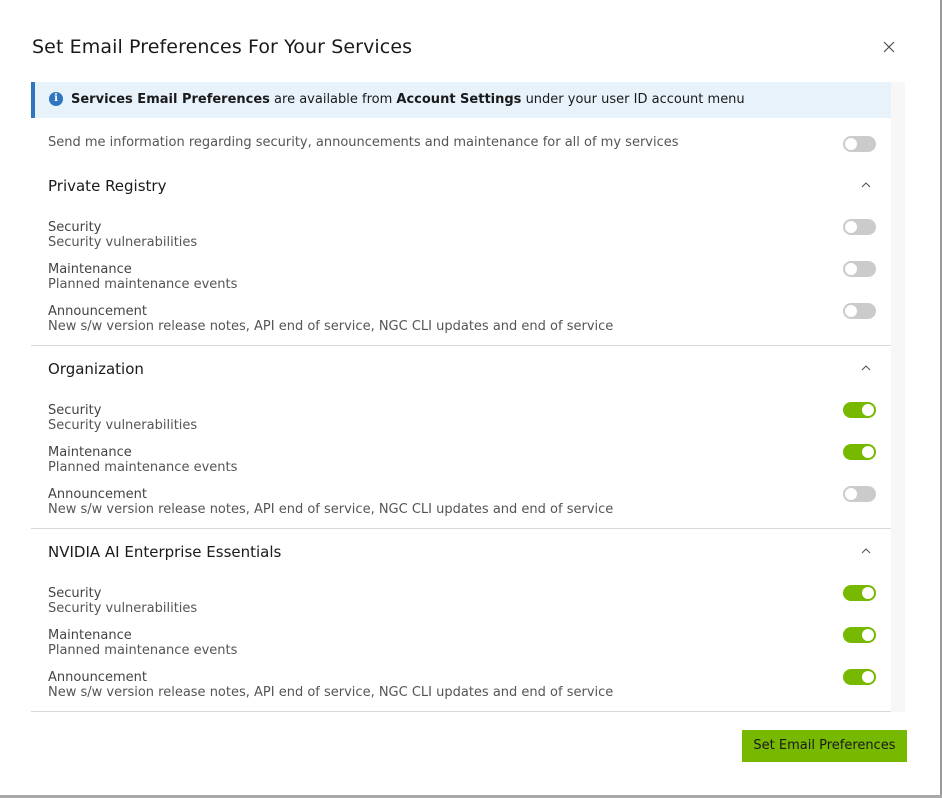 The height and width of the screenshot is (798, 942). What do you see at coordinates (107, 186) in the screenshot?
I see `section-title: Private Registry` at bounding box center [107, 186].